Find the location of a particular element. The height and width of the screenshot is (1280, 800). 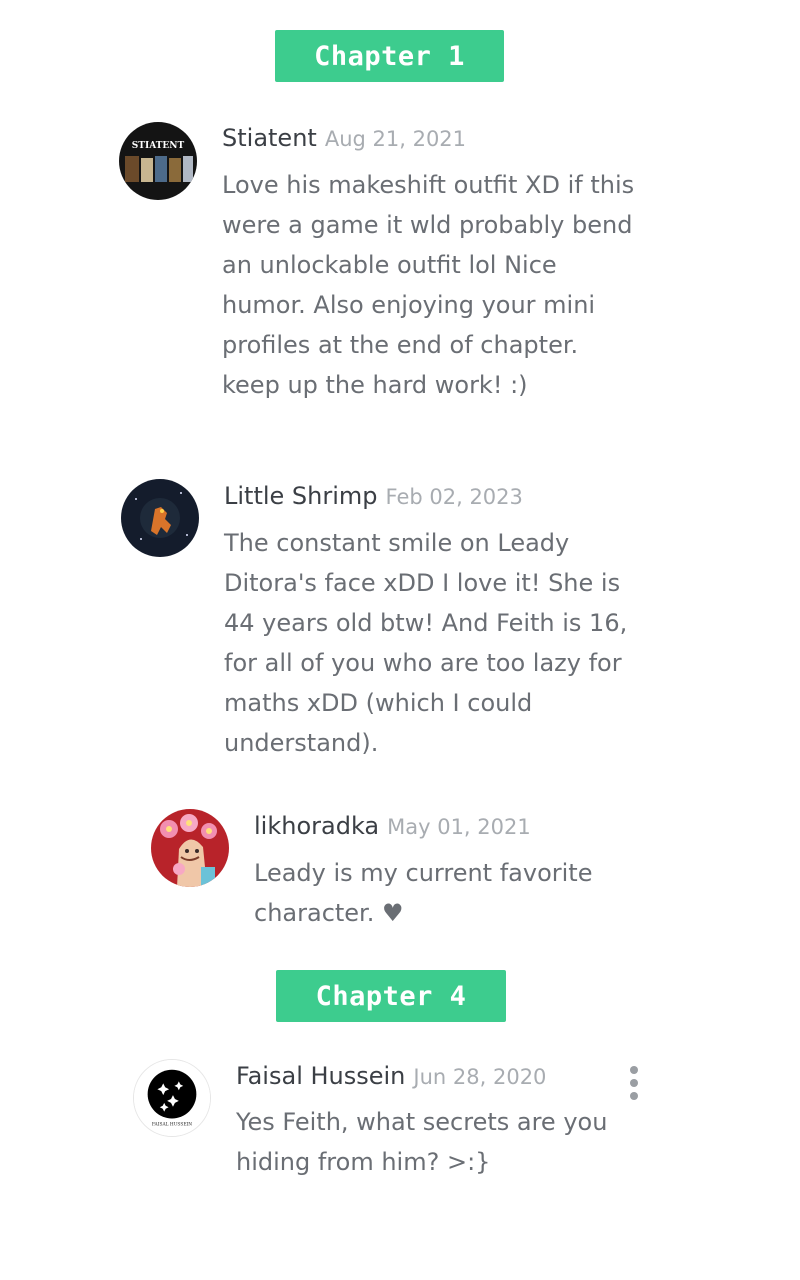

stiatent-avatar-image: STIATENT is located at coordinates (158, 161).